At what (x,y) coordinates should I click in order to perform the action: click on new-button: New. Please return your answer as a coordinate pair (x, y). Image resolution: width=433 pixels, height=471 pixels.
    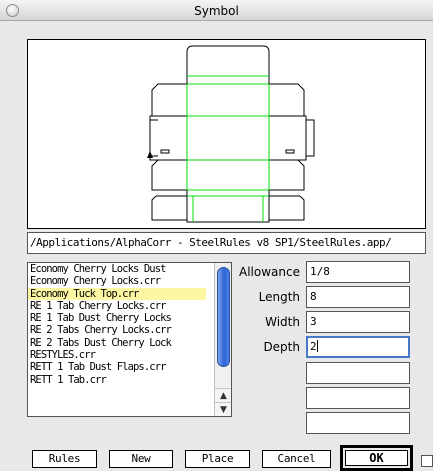
    Looking at the image, I should click on (141, 459).